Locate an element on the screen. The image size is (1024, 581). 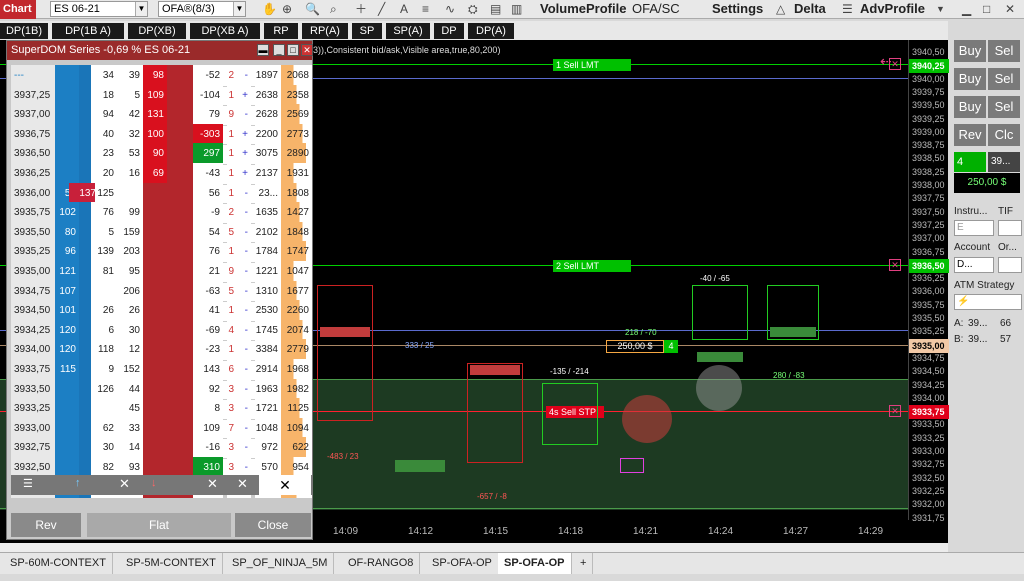
dom-cell-b: 115 is located at coordinates (67, 369).